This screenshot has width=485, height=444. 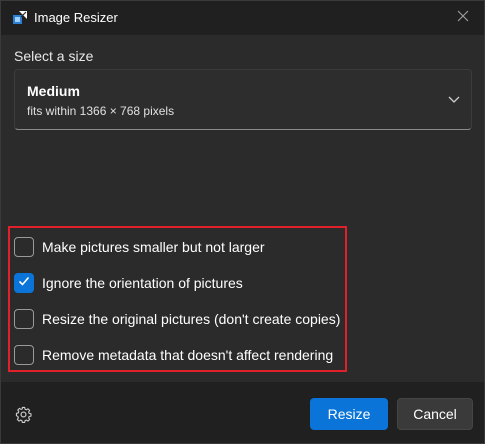 What do you see at coordinates (242, 18) in the screenshot?
I see `title-bar: Image Resizer` at bounding box center [242, 18].